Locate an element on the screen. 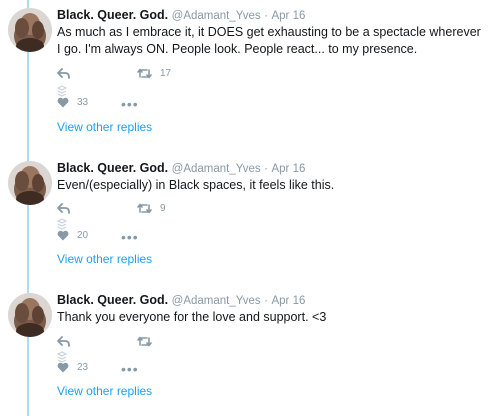  retweet-count: 17 is located at coordinates (166, 73).